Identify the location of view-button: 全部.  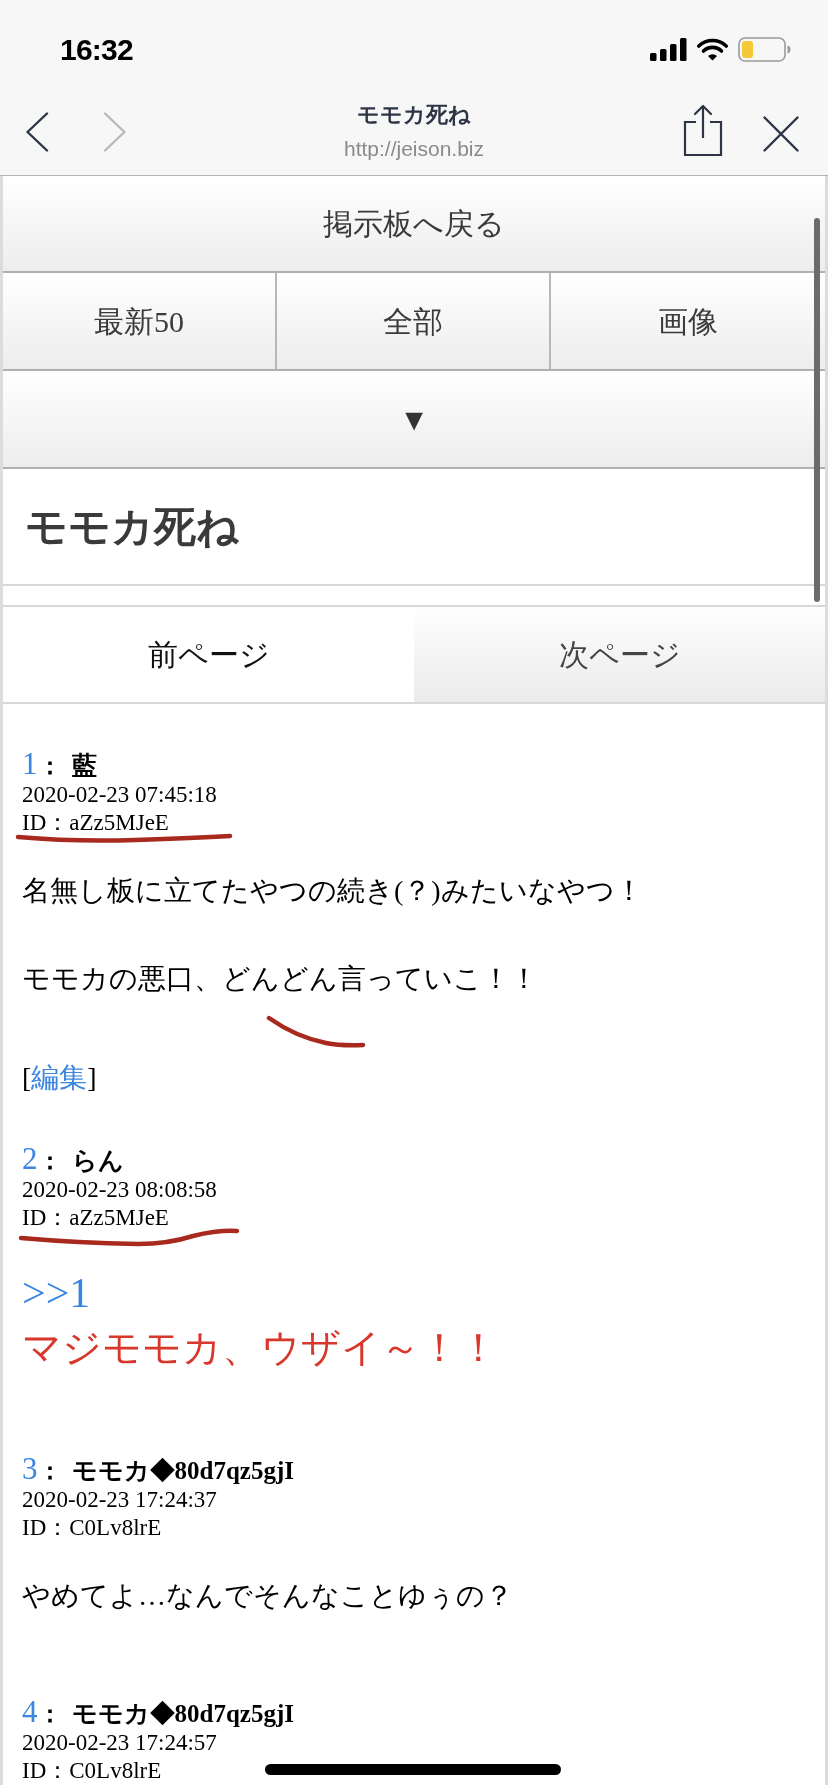
(414, 321).